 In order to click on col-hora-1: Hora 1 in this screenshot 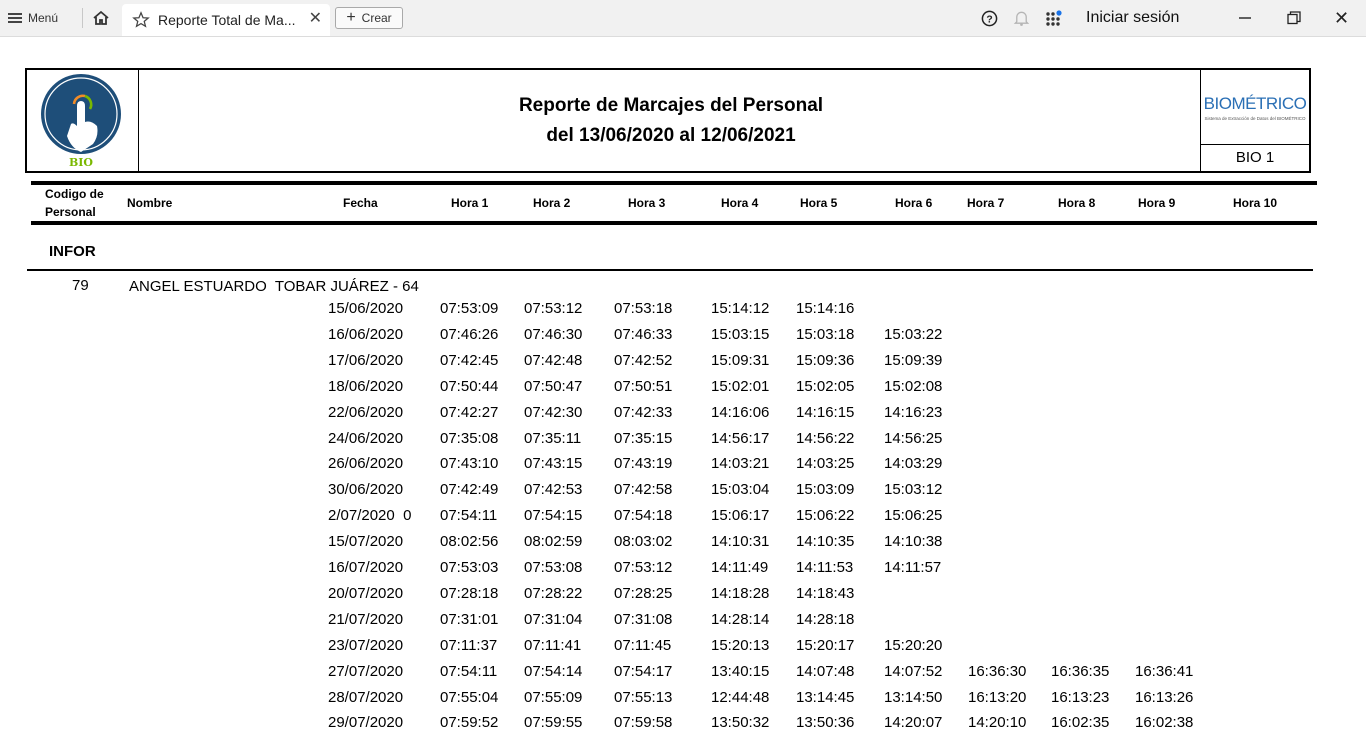, I will do `click(470, 203)`.